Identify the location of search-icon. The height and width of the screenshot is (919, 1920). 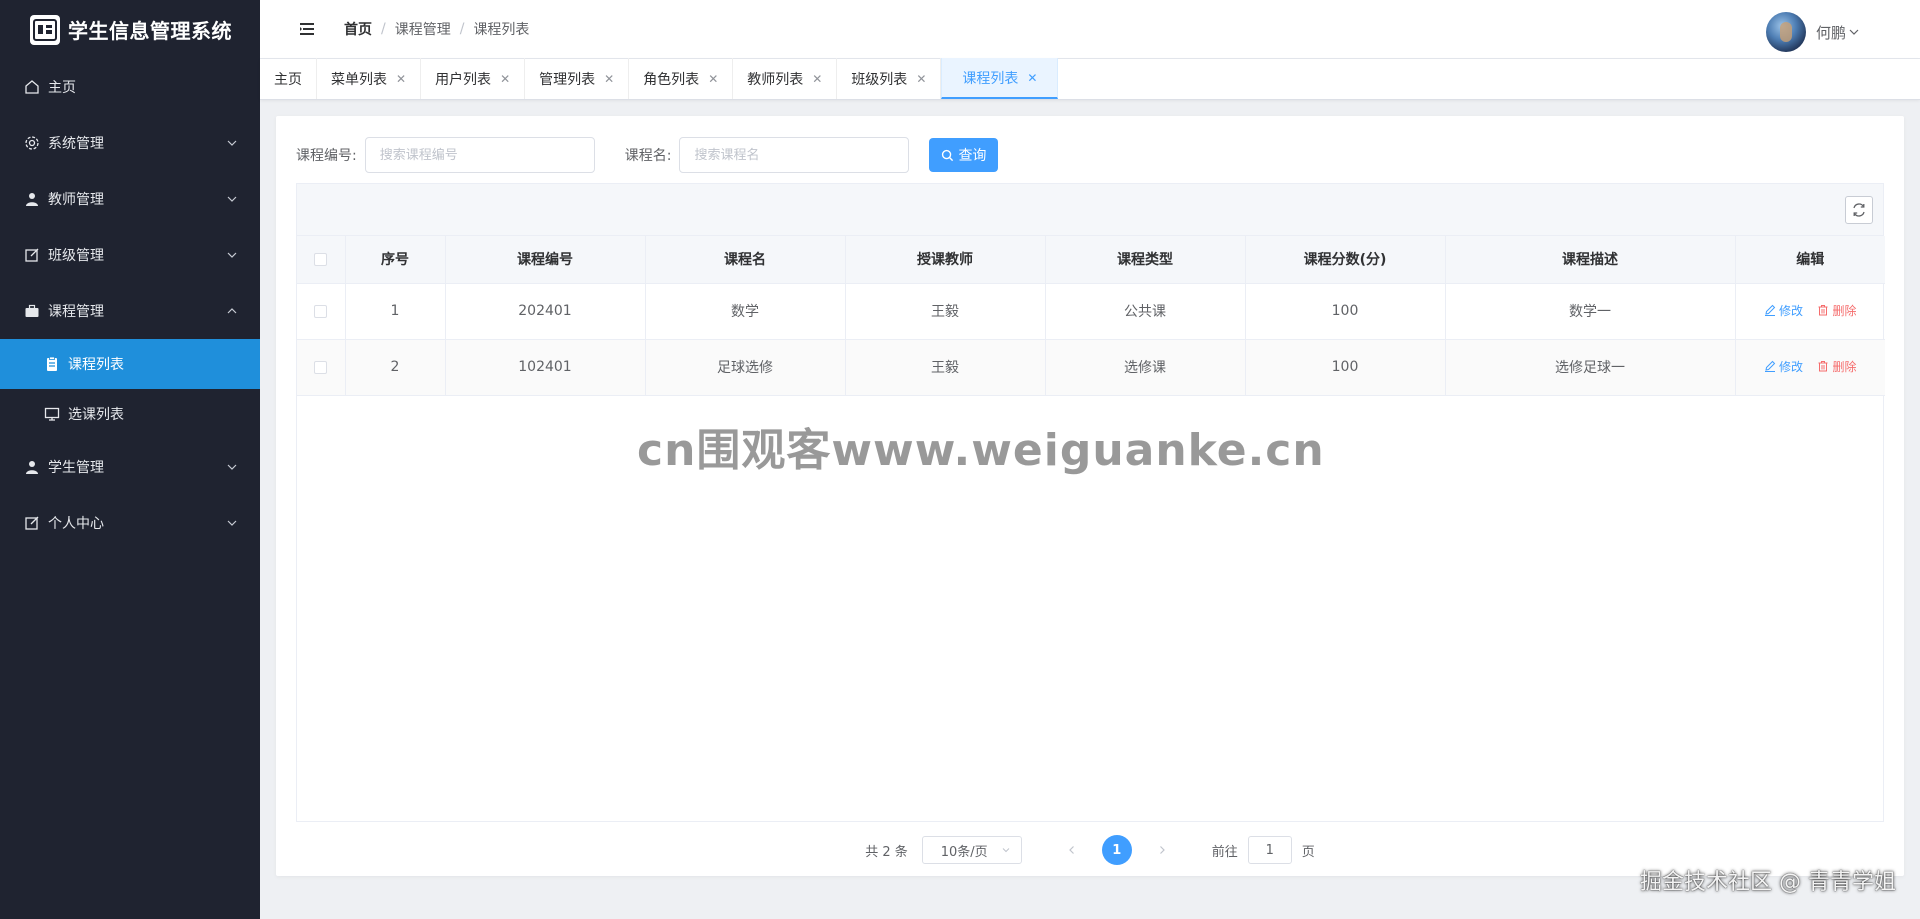
(948, 155).